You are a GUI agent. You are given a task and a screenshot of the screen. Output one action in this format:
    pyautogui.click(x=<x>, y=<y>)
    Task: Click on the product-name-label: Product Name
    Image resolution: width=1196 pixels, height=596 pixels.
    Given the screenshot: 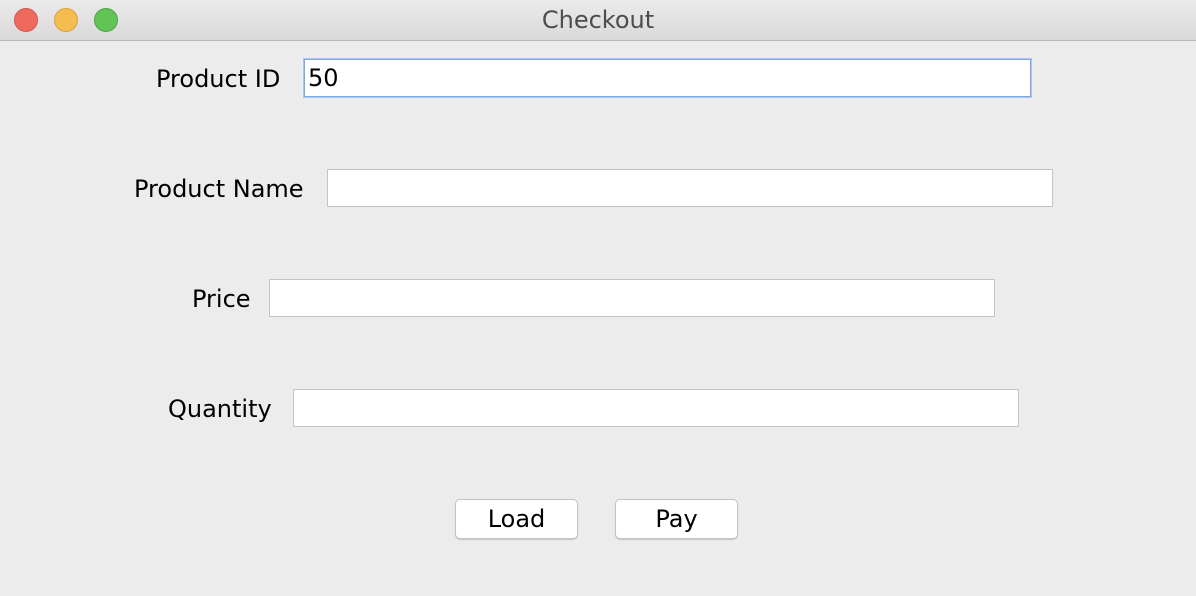 What is the action you would take?
    pyautogui.click(x=219, y=189)
    